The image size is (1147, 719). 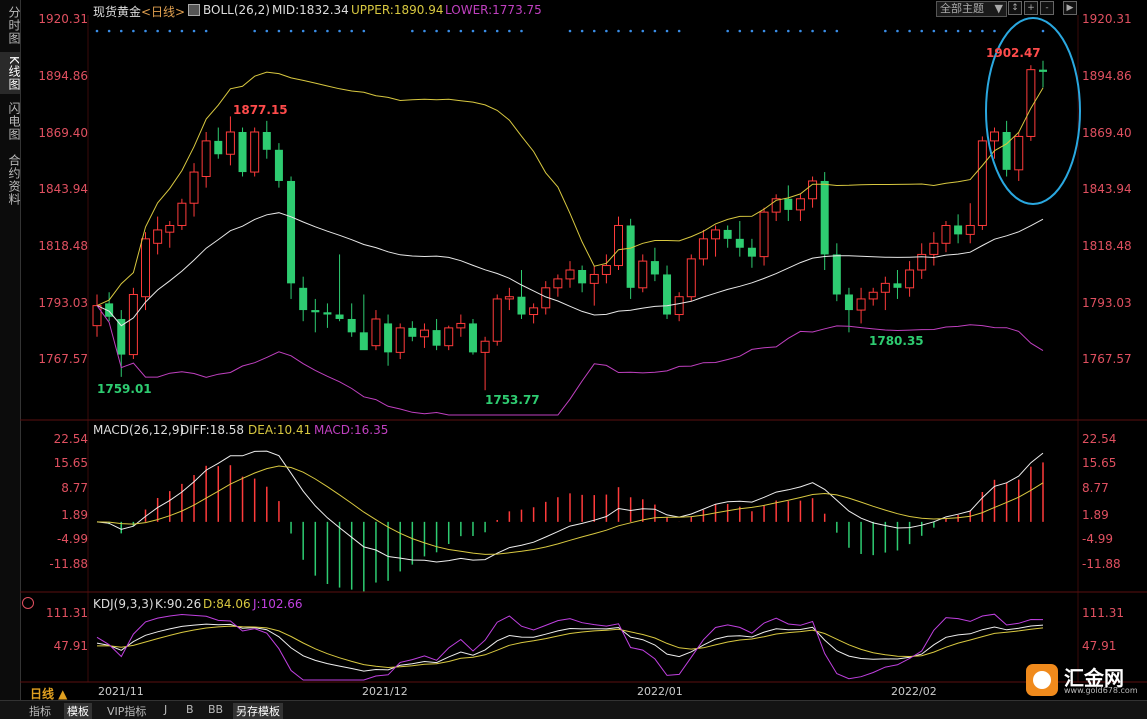 I want to click on tab-template: 模板, so click(x=78, y=711).